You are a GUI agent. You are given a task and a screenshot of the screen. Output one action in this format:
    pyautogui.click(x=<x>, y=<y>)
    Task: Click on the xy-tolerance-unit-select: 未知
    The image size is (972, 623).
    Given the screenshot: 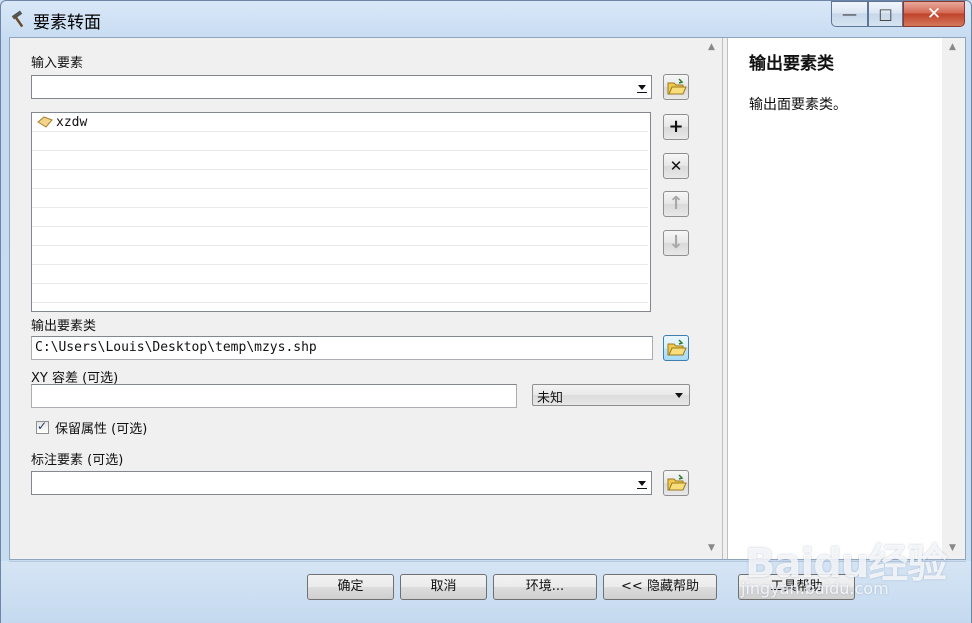 What is the action you would take?
    pyautogui.click(x=611, y=395)
    